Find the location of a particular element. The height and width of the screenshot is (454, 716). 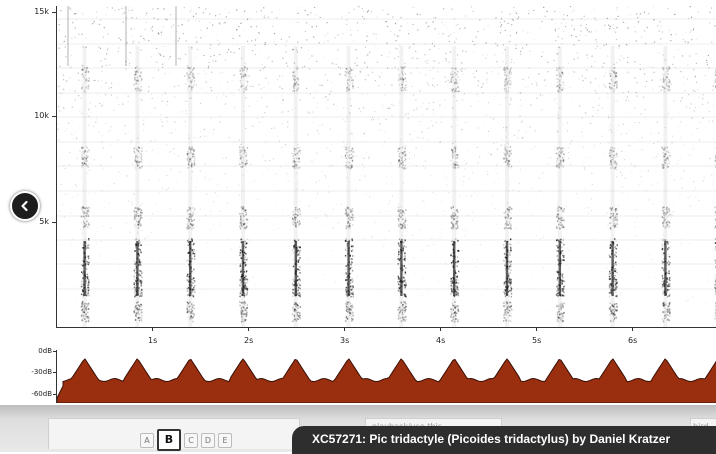

db-tick-label-30: -30dB is located at coordinates (27, 372).